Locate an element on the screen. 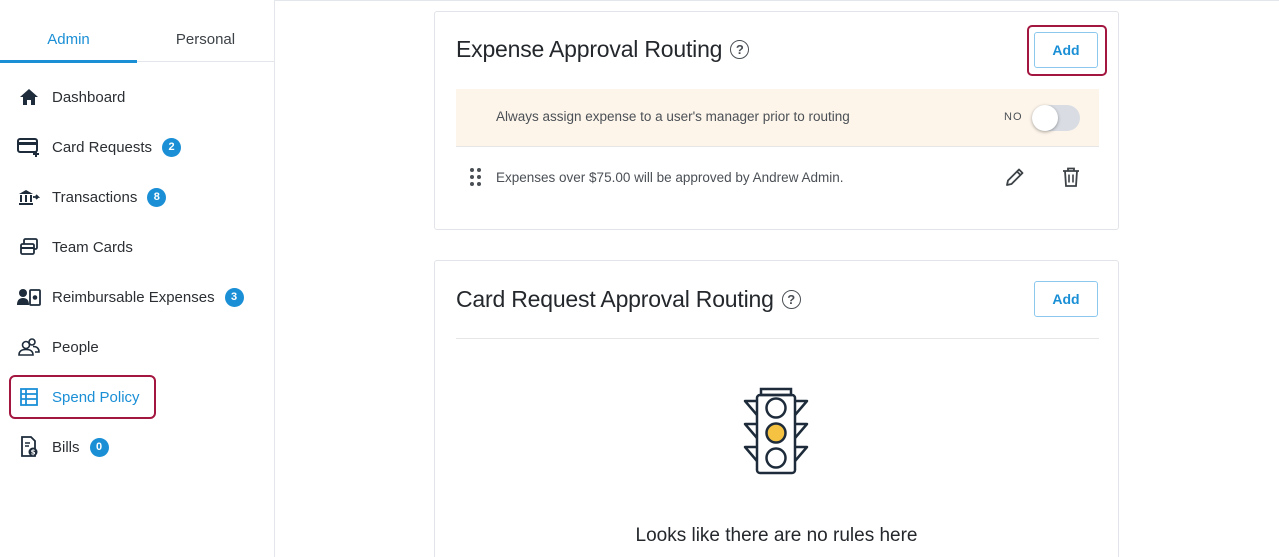  sidebar-item-card-requests: Card Requests 2 is located at coordinates (99, 147).